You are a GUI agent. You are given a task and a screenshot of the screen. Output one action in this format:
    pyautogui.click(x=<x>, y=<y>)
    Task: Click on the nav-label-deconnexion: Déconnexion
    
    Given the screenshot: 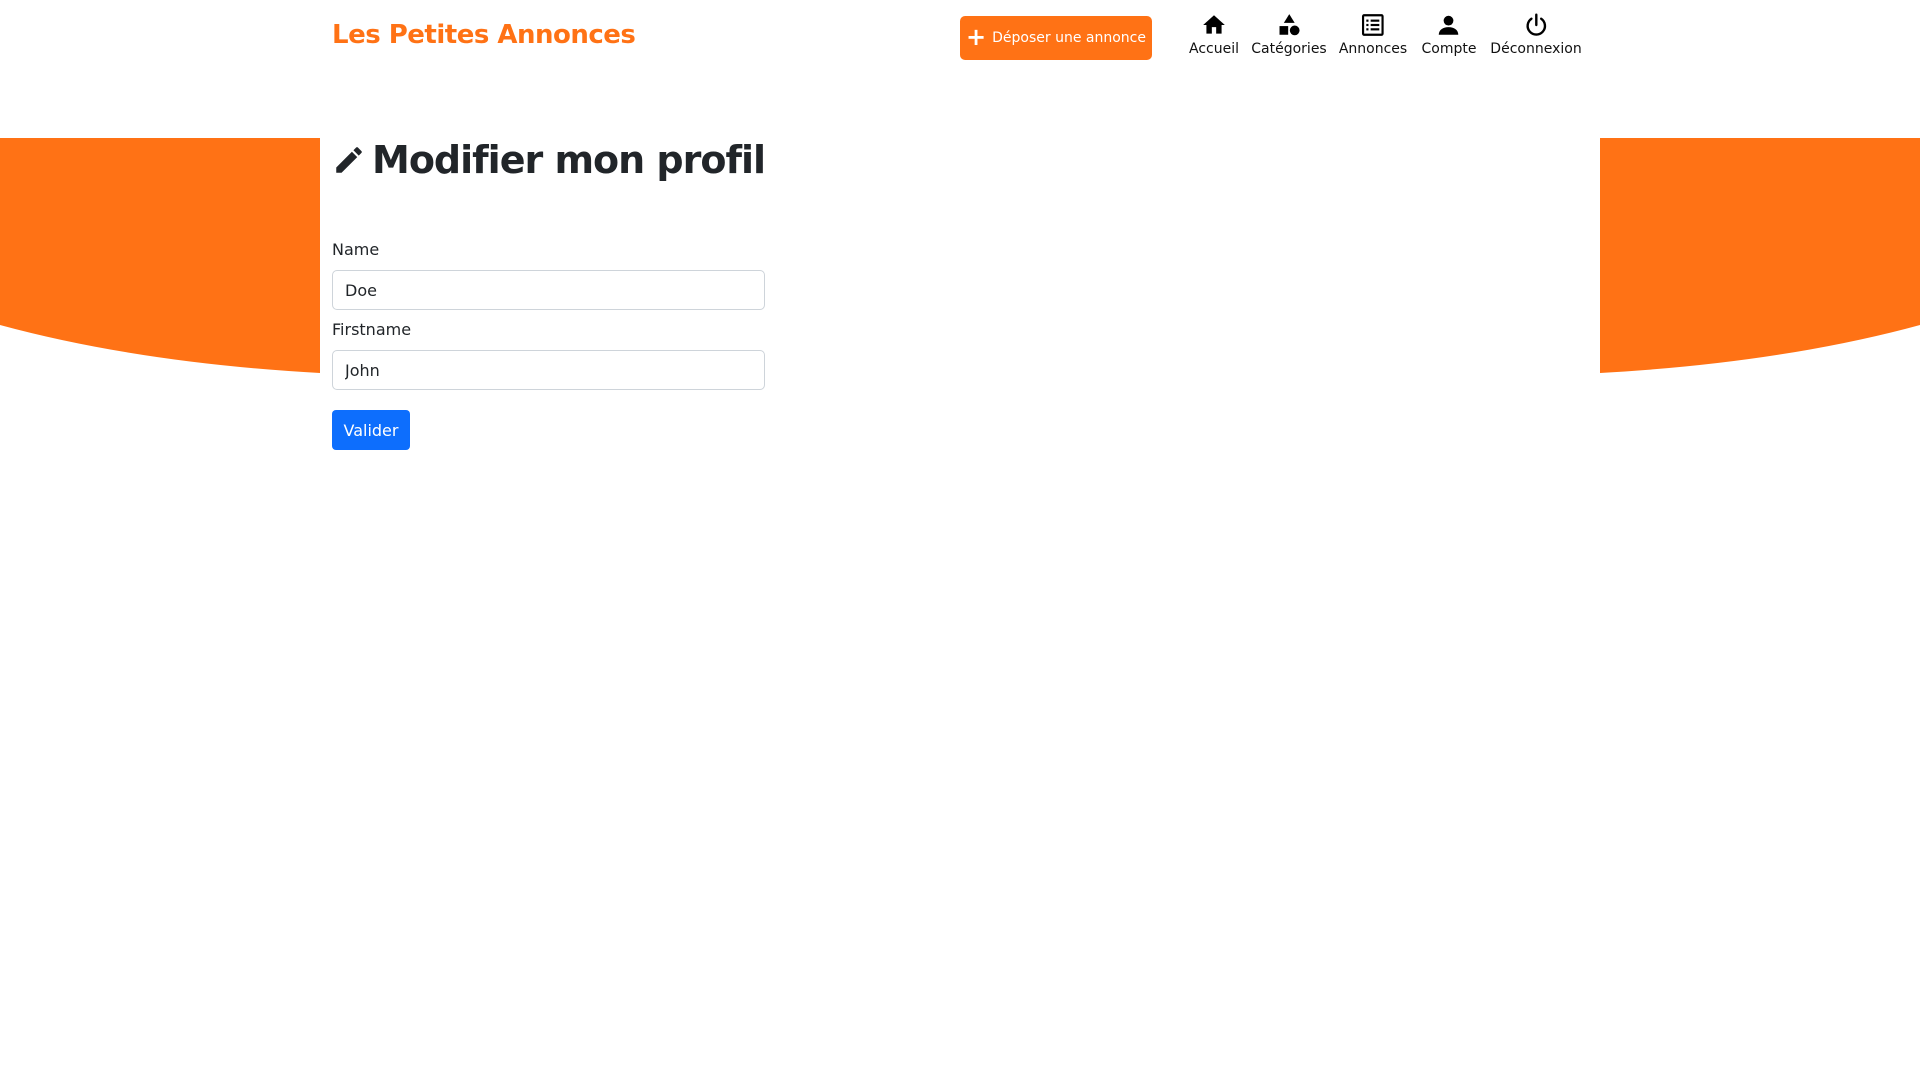 What is the action you would take?
    pyautogui.click(x=1536, y=49)
    